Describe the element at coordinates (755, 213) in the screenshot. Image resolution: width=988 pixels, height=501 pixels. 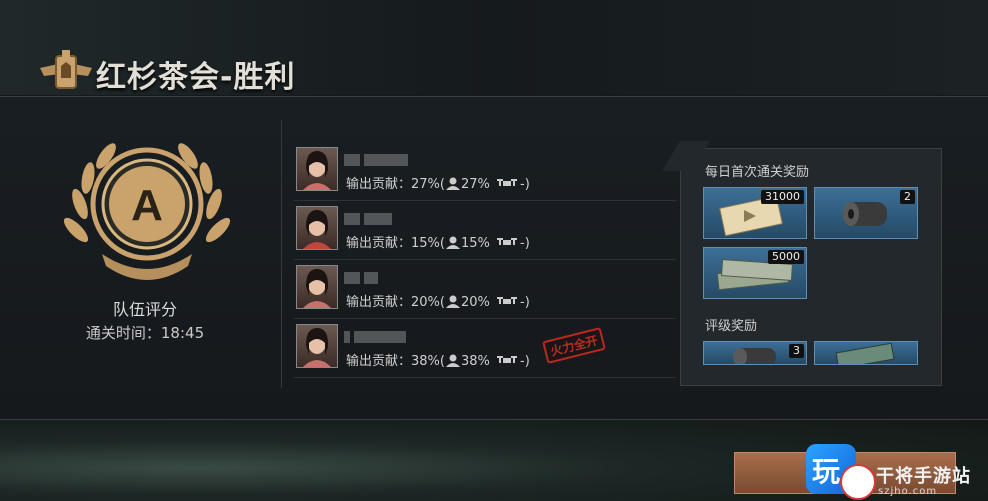
I see `reward-item: 31000` at that location.